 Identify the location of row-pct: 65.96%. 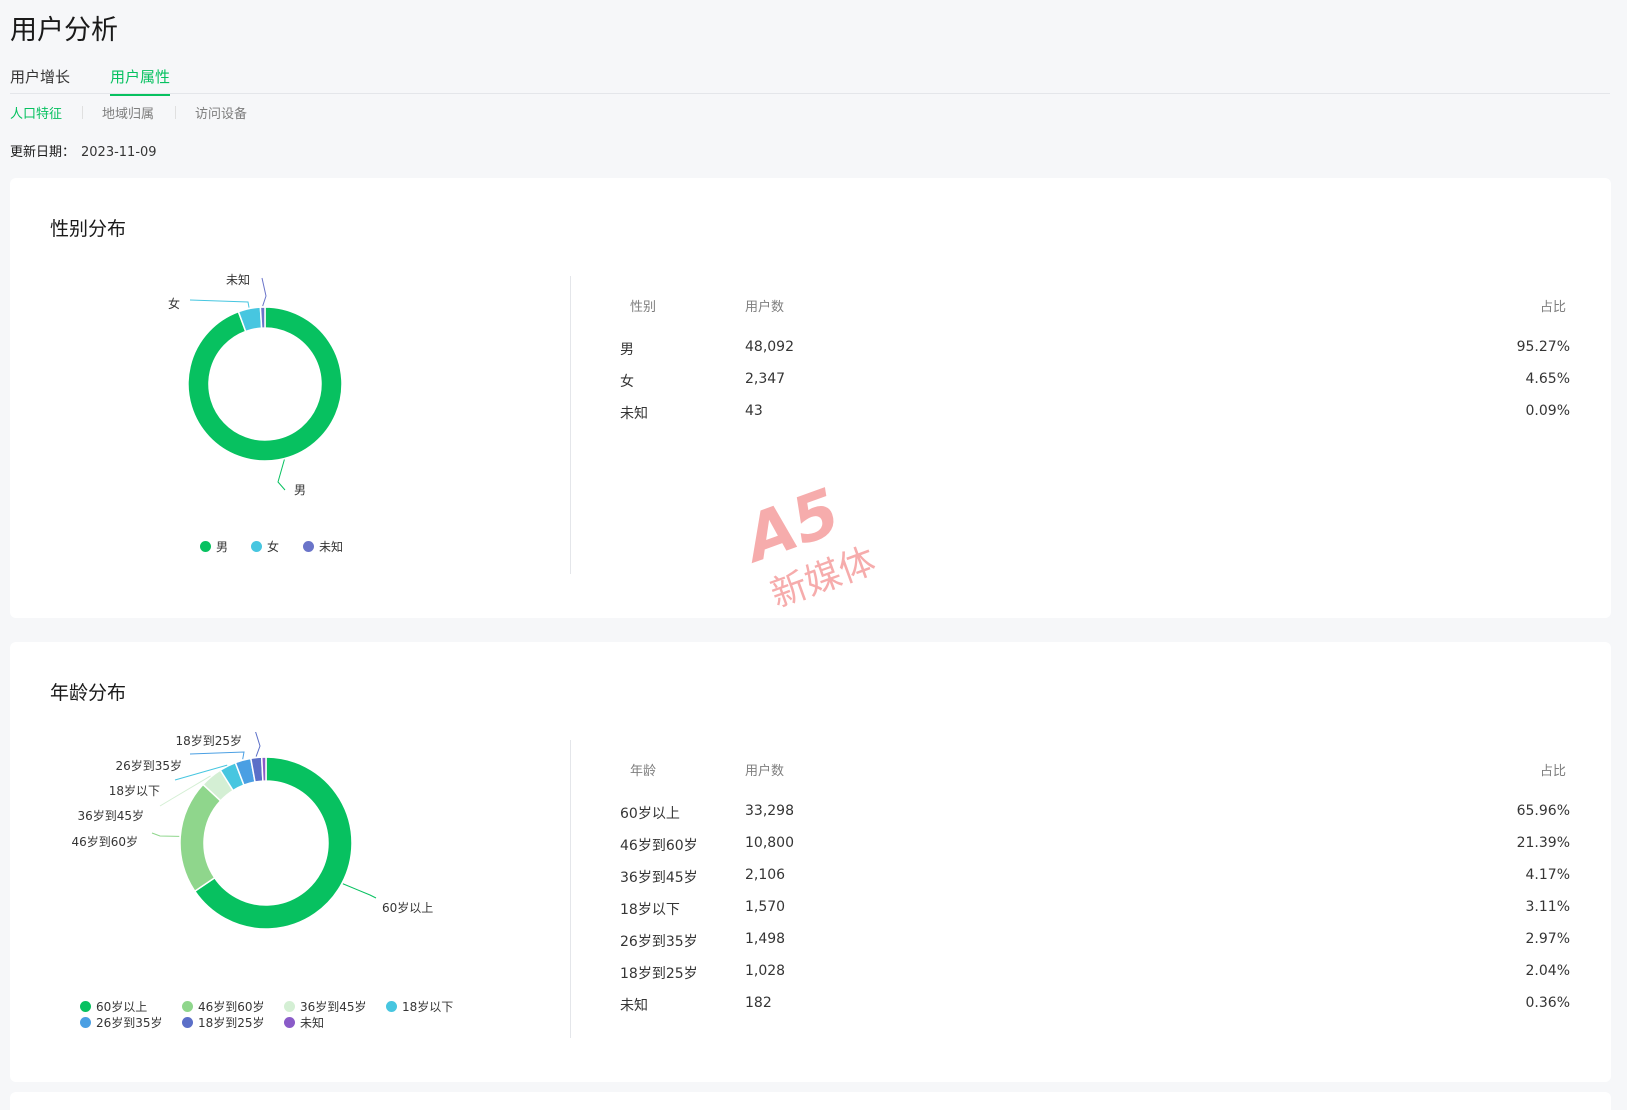
(1543, 811).